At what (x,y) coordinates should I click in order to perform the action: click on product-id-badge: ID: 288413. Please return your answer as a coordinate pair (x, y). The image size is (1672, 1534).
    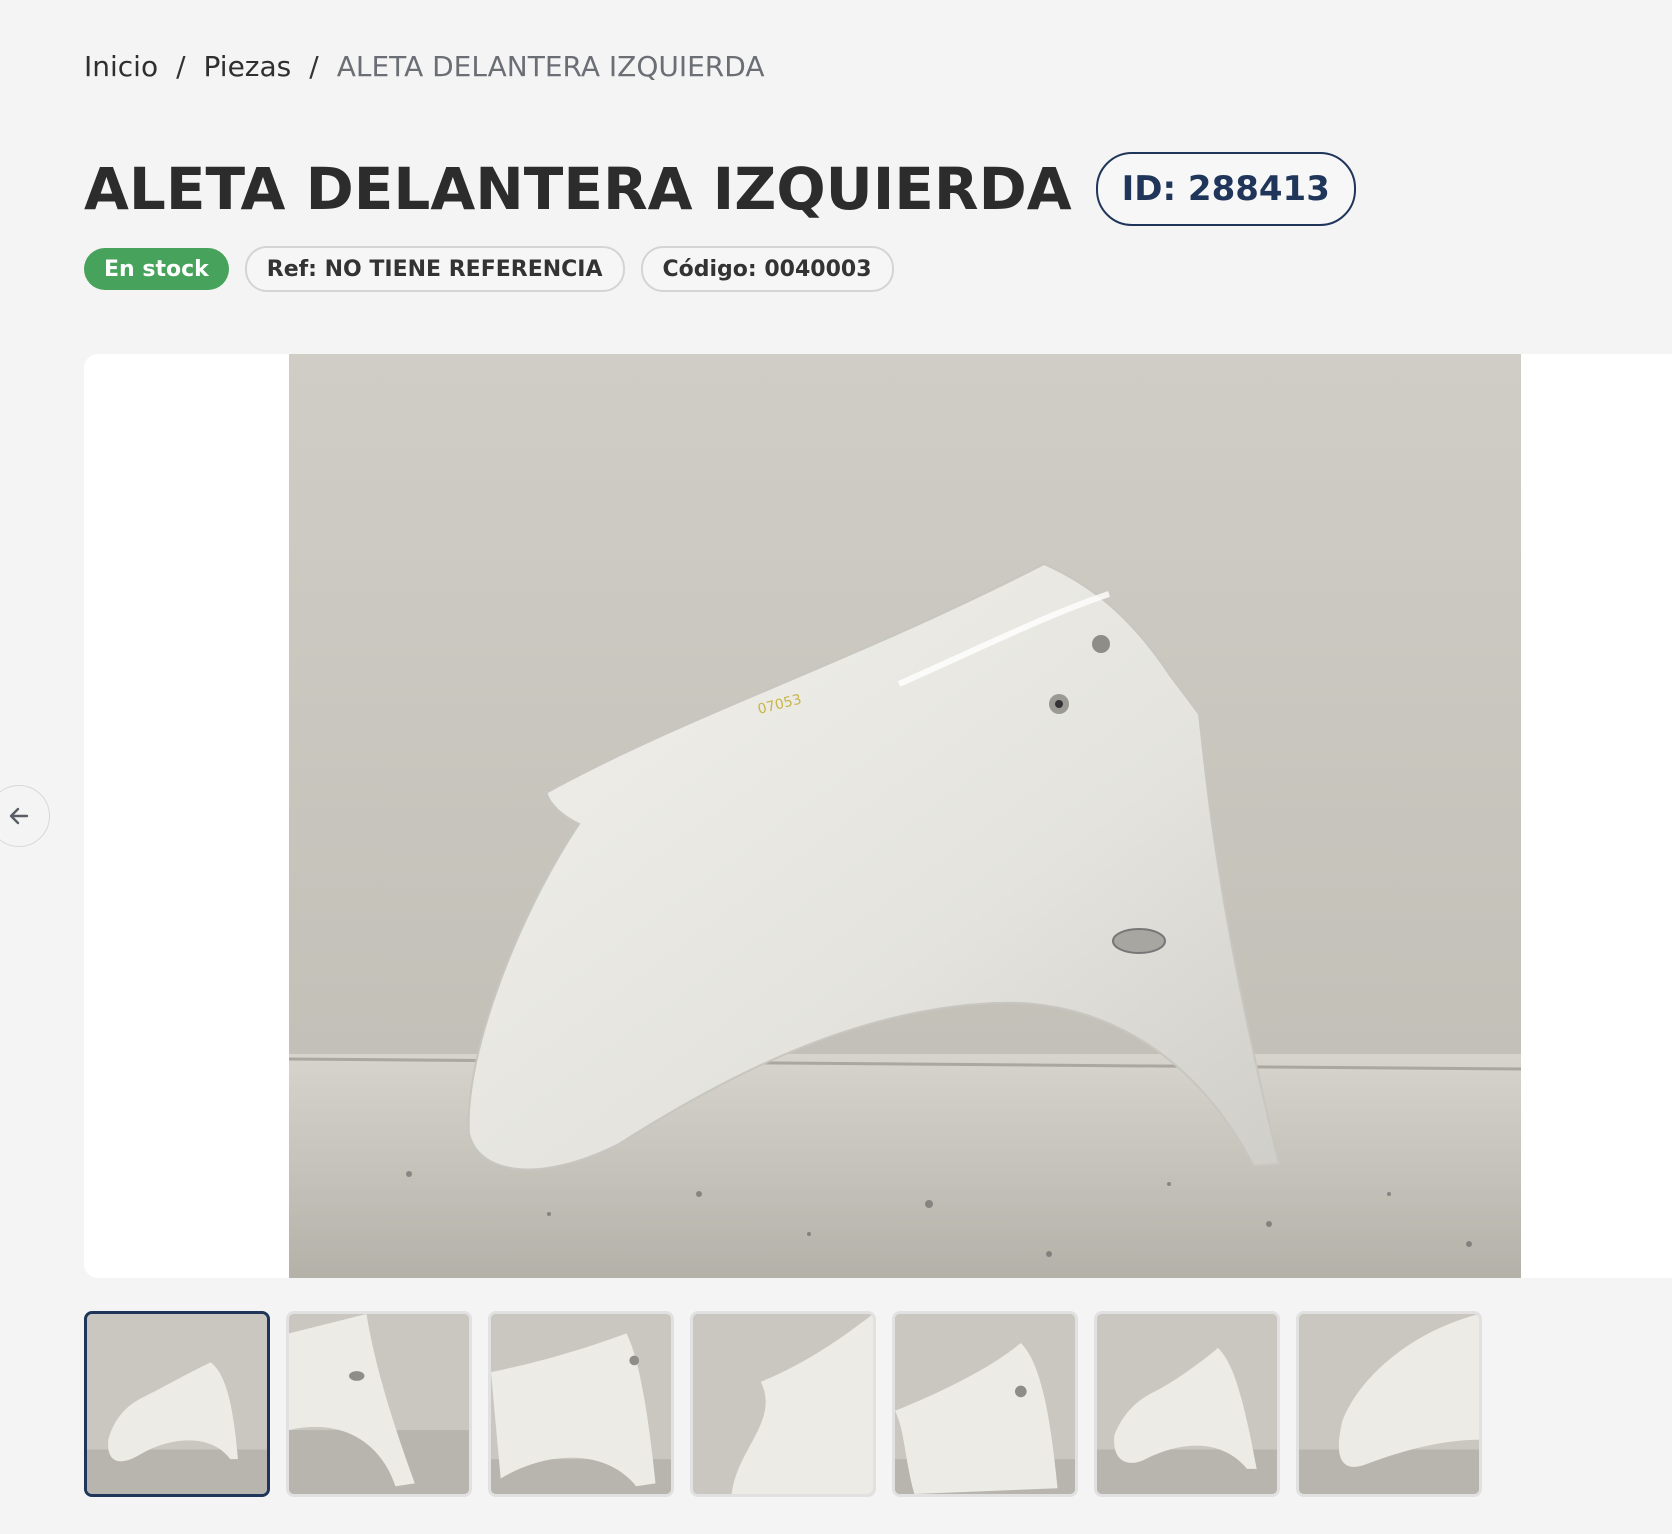
    Looking at the image, I should click on (1225, 189).